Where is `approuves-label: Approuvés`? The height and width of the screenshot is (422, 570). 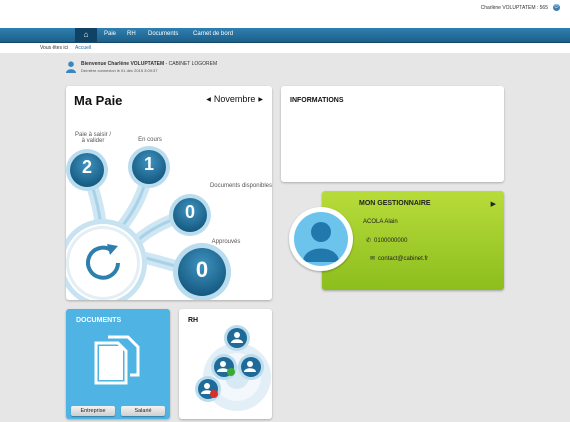
approuves-label: Approuvés is located at coordinates (226, 242).